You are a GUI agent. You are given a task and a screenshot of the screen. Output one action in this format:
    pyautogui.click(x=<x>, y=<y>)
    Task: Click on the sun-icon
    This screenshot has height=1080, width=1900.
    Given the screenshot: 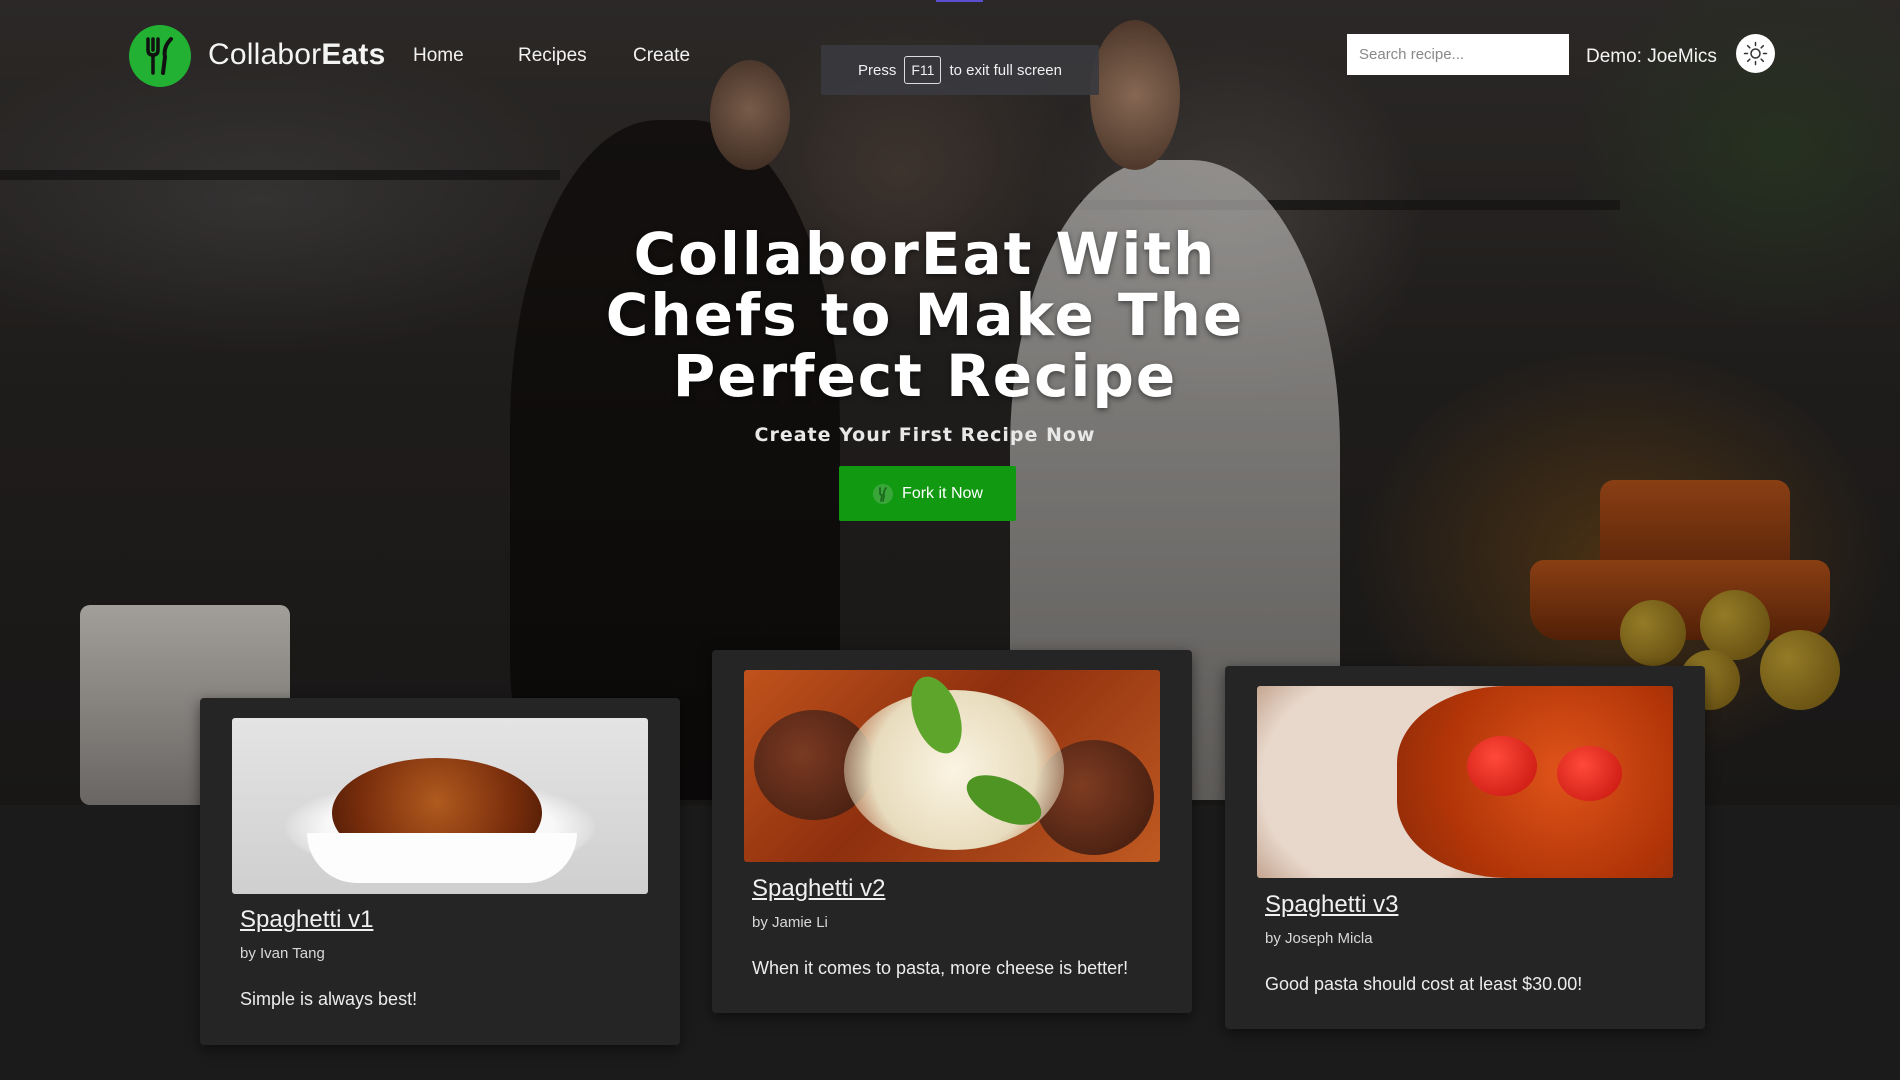 What is the action you would take?
    pyautogui.click(x=1755, y=53)
    